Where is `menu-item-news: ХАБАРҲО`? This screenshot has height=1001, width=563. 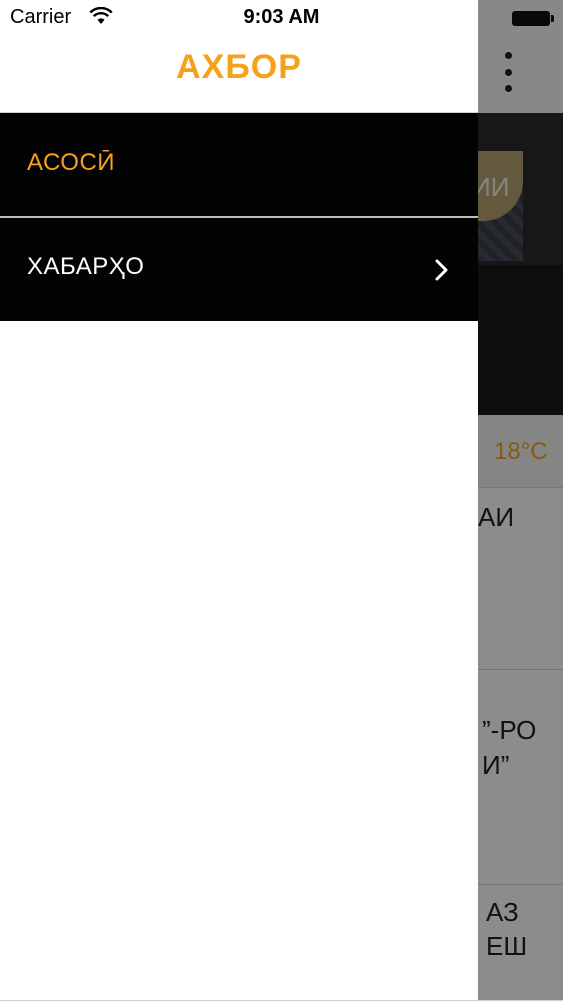 menu-item-news: ХАБАРҲО is located at coordinates (239, 268).